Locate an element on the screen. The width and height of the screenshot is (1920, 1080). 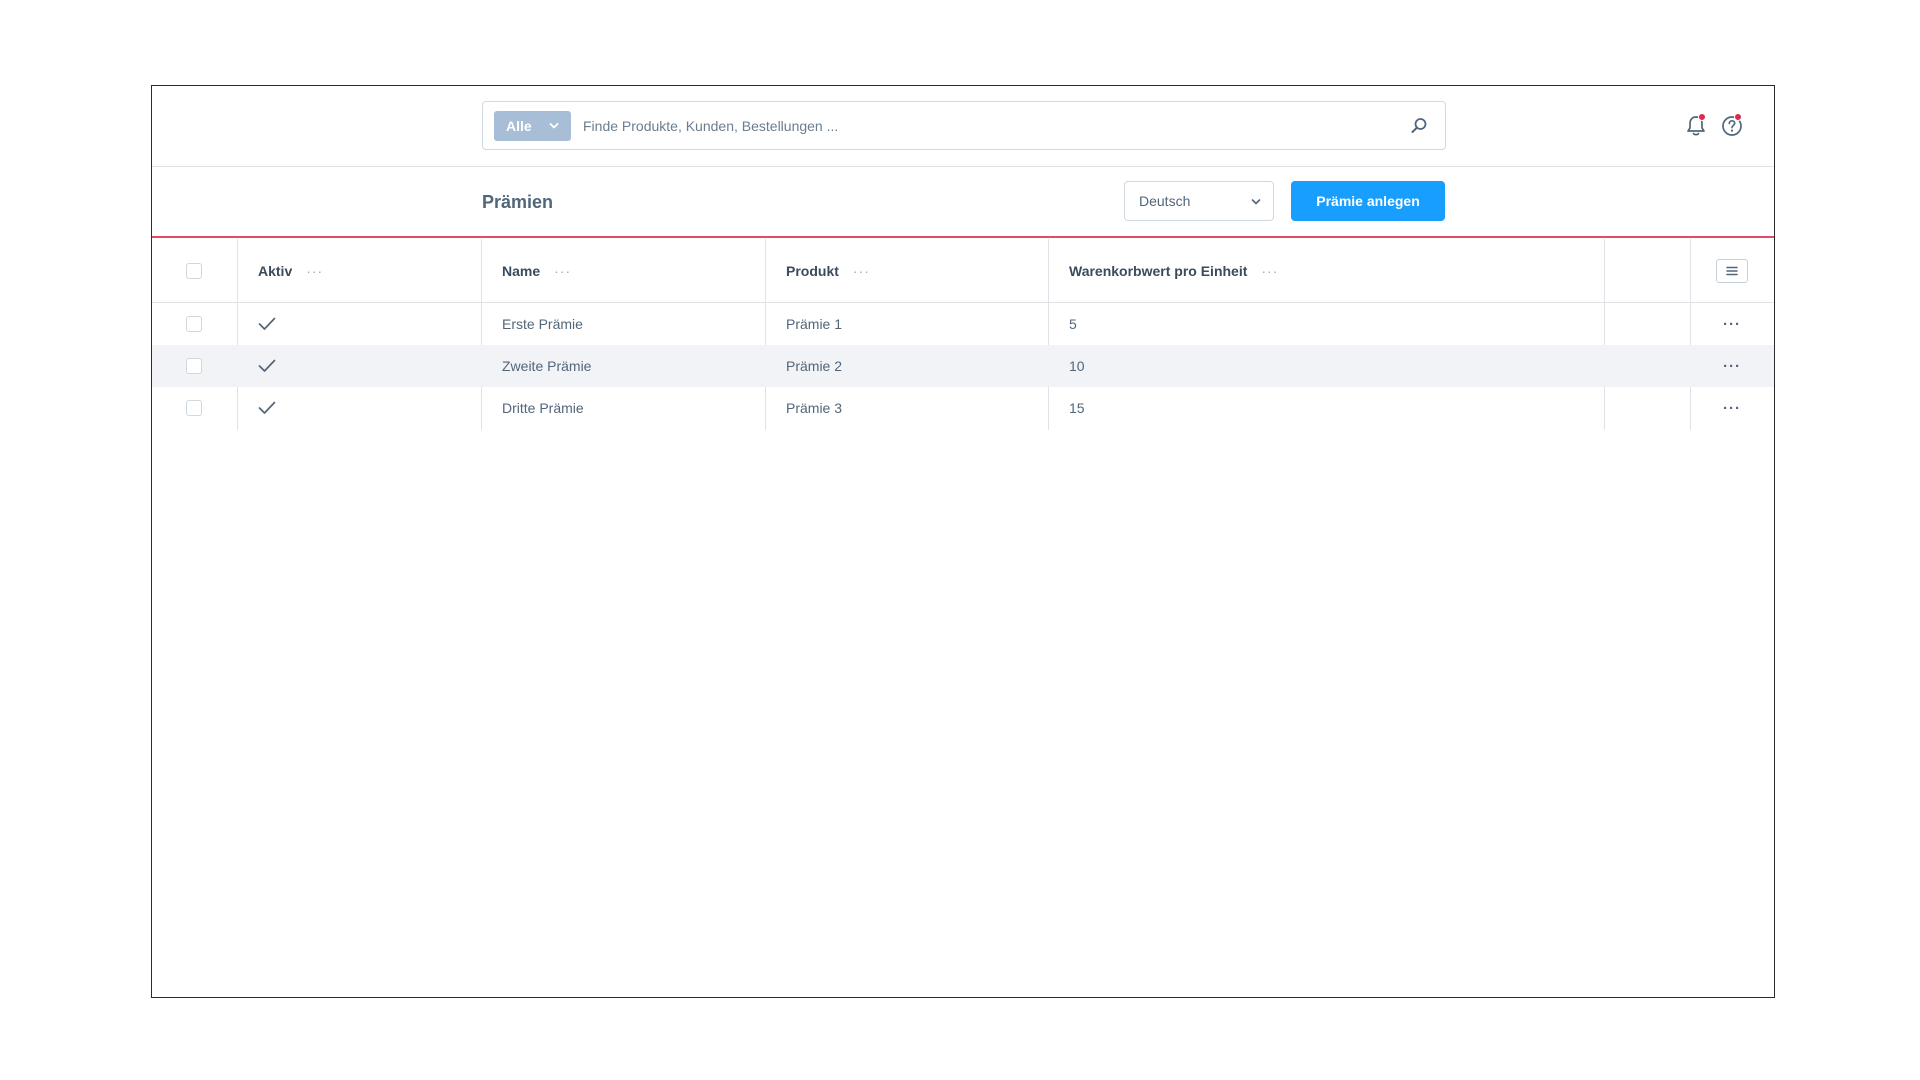
name-cell: Erste Prämie is located at coordinates (542, 324).